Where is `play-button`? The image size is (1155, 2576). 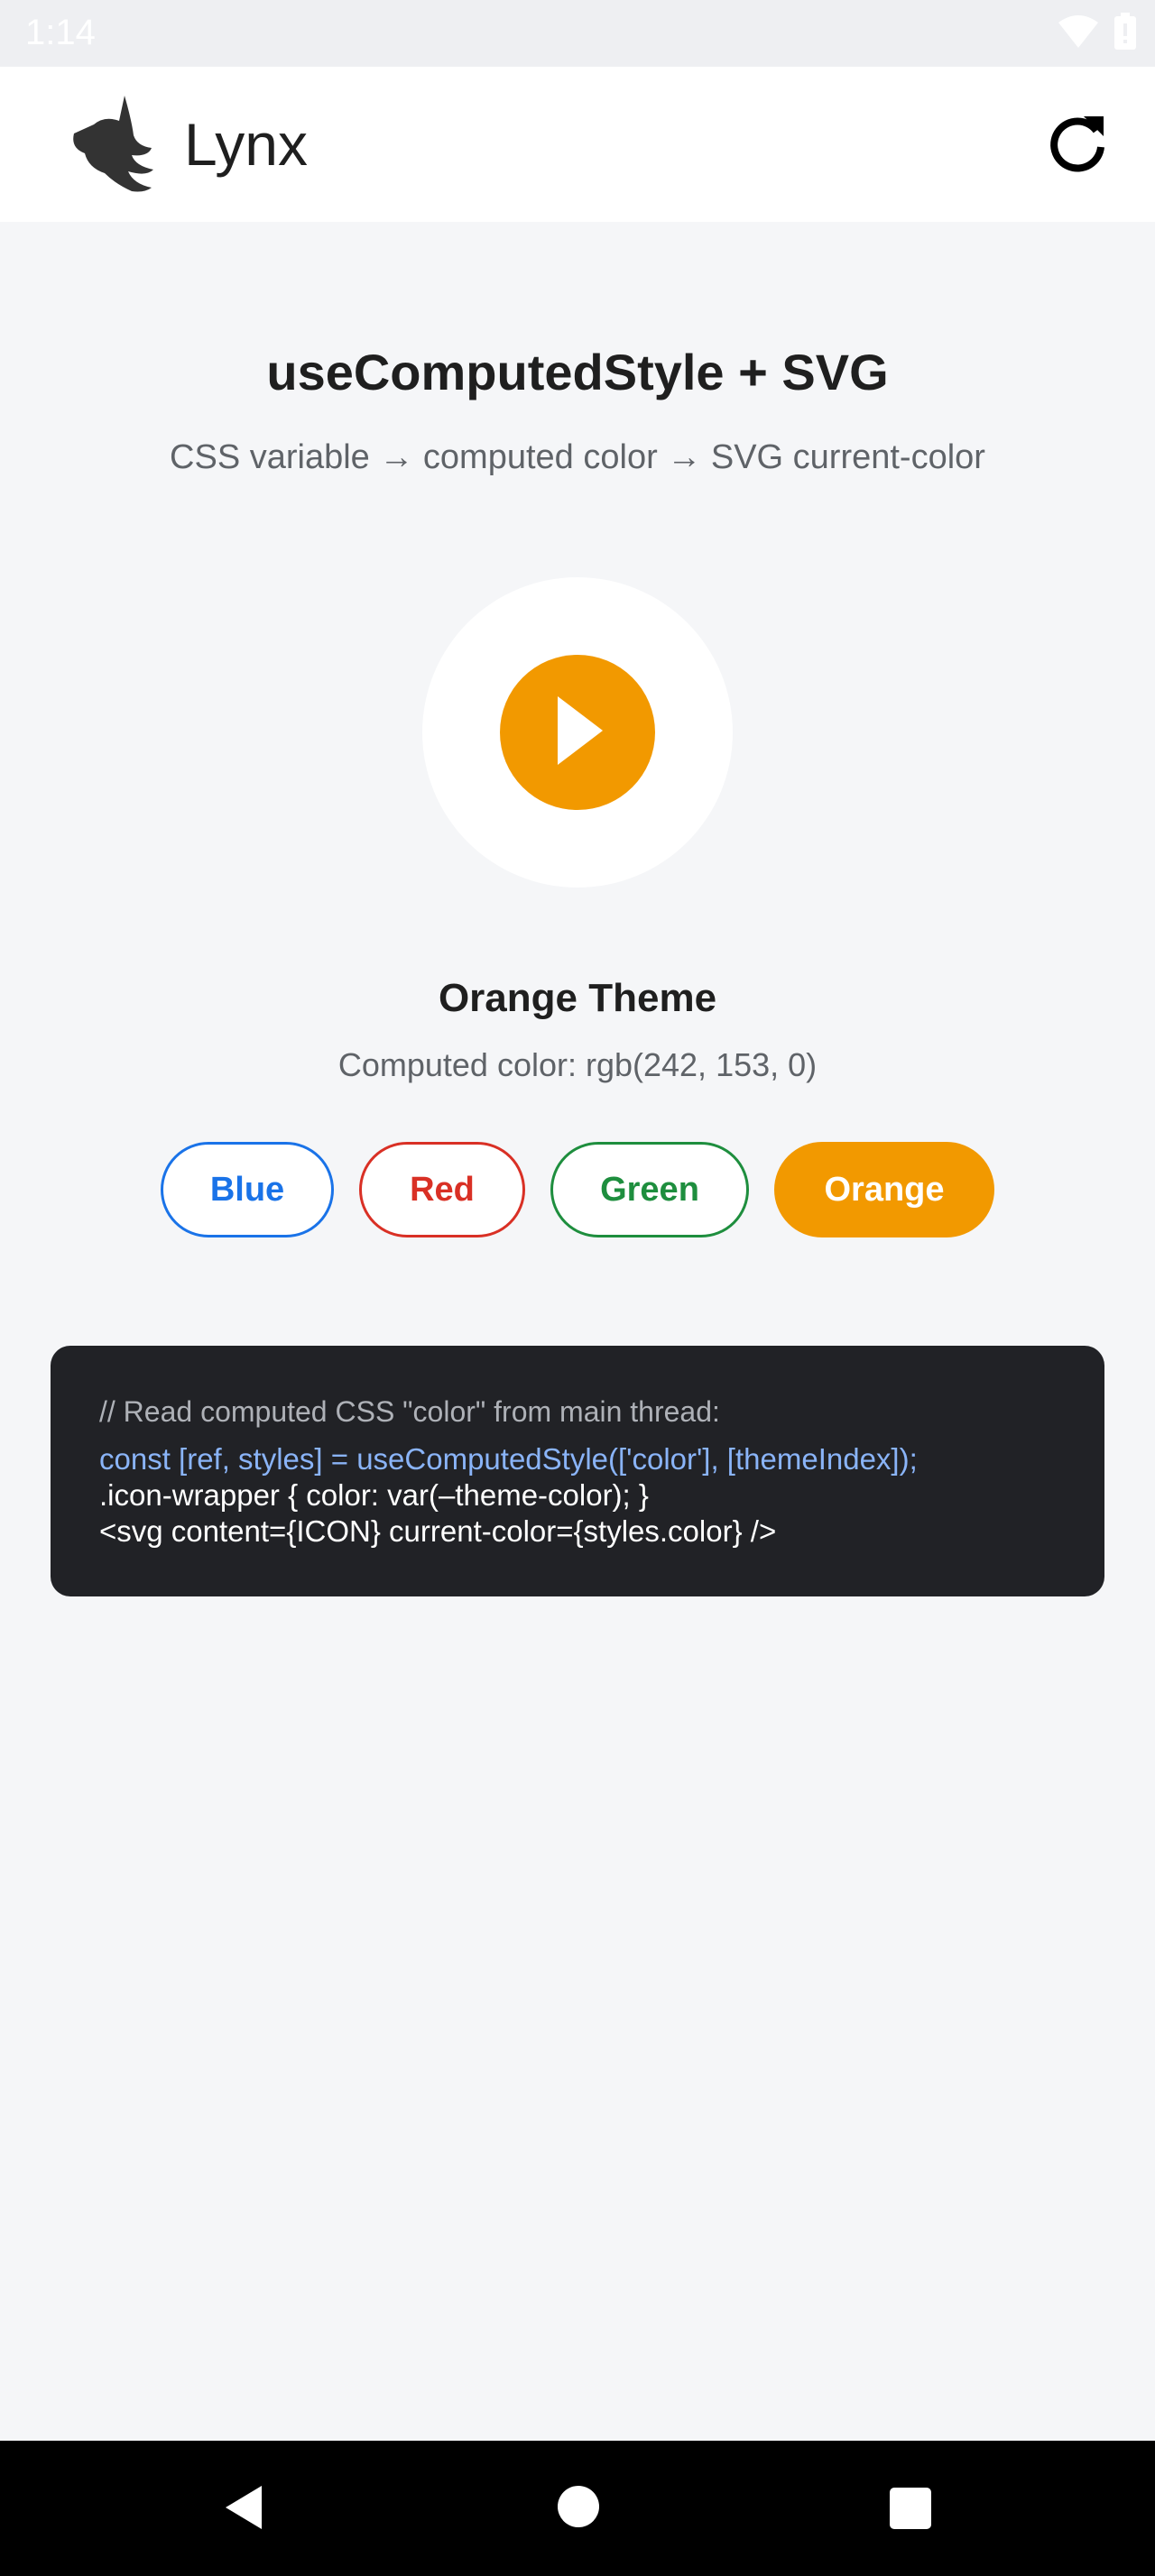
play-button is located at coordinates (577, 733).